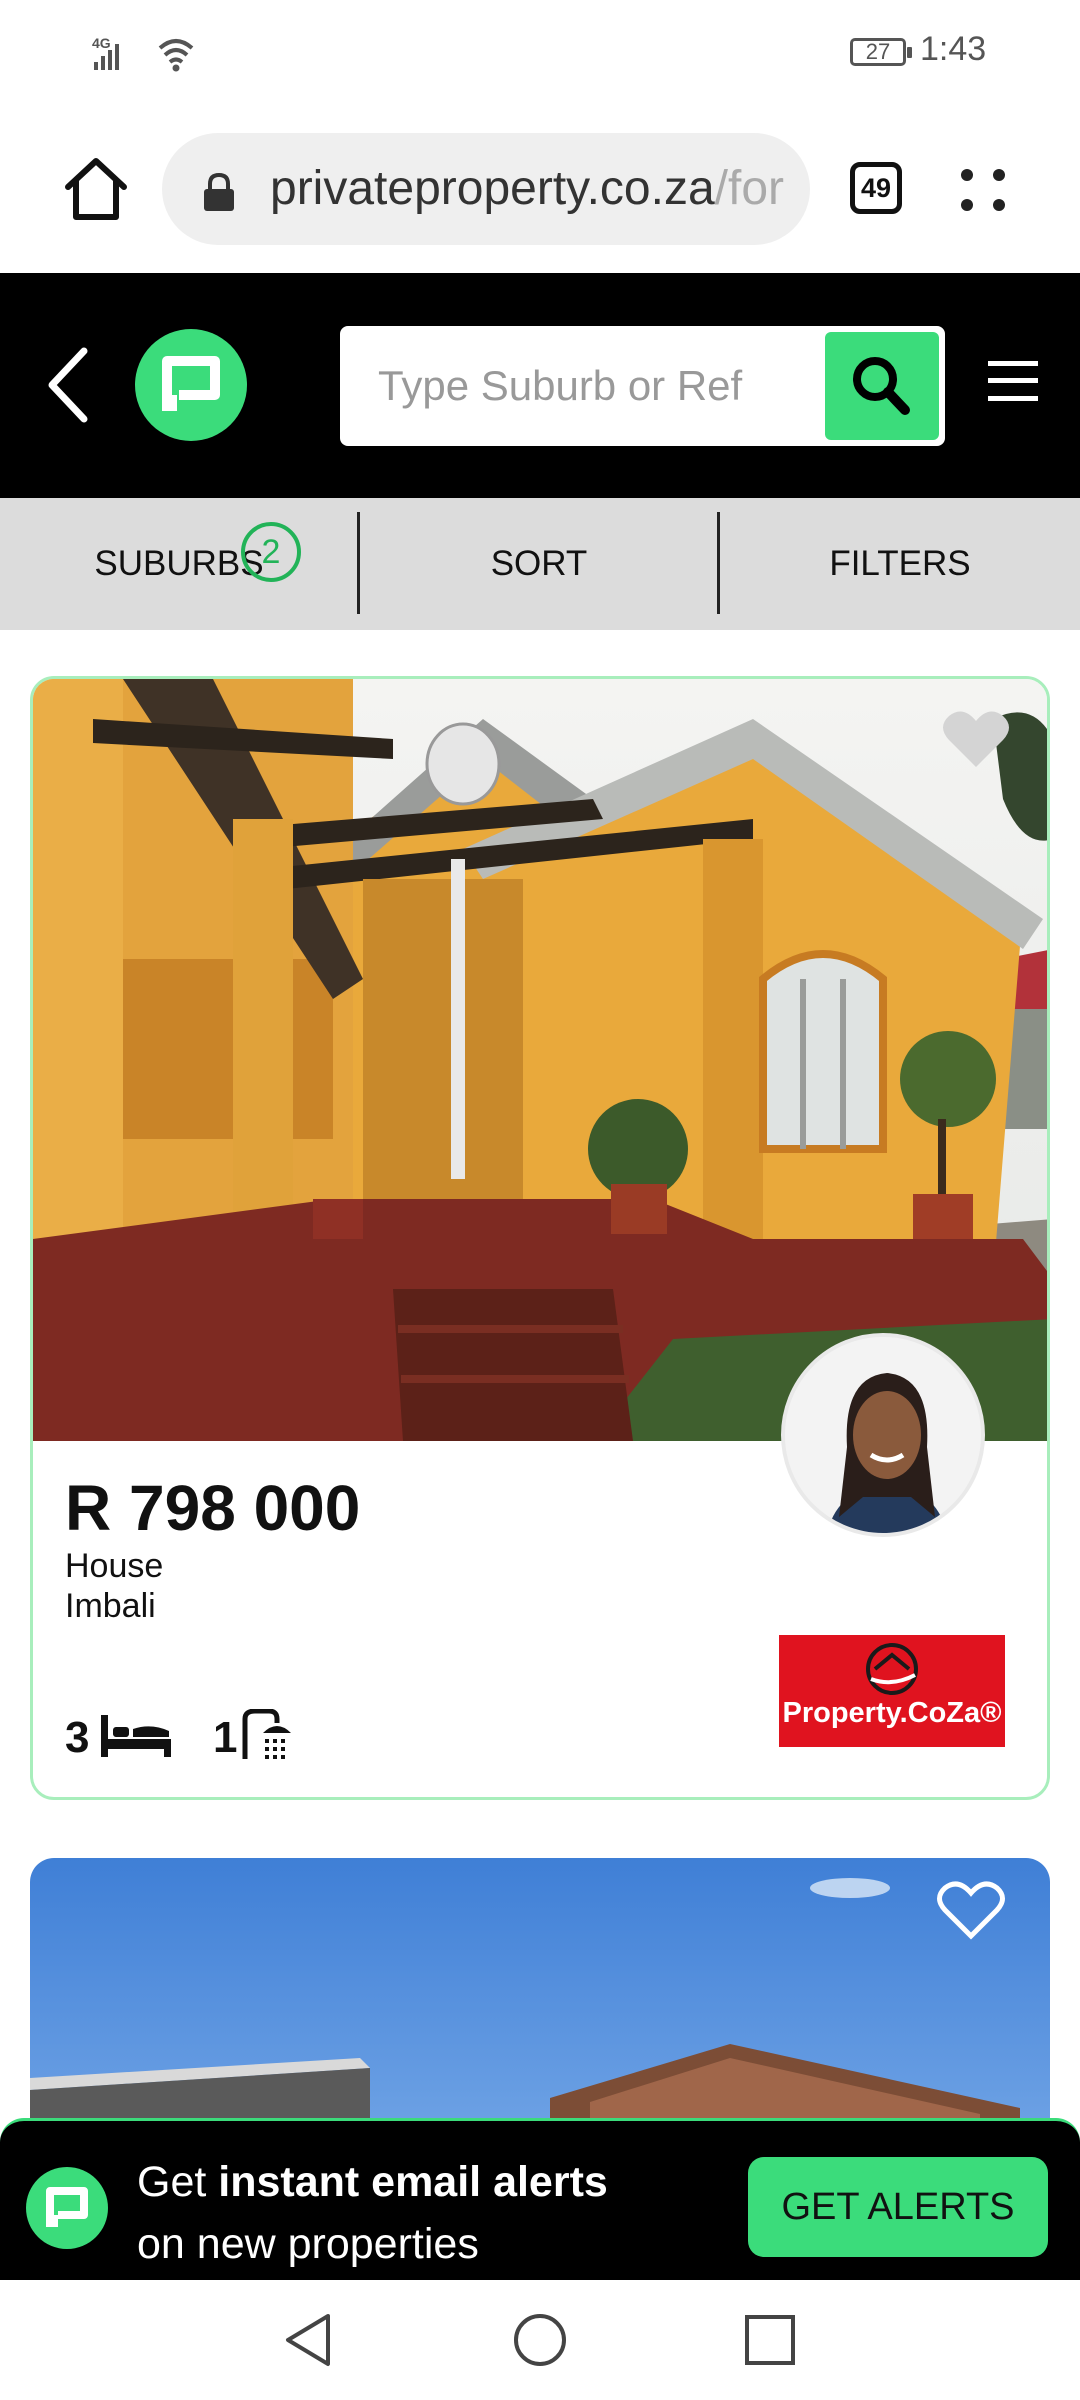  I want to click on property-suburb: Imbali, so click(110, 1606).